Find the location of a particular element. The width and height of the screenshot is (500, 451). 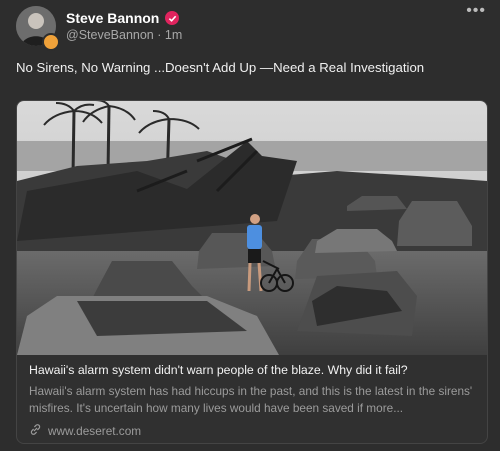

link-icon is located at coordinates (35, 431).